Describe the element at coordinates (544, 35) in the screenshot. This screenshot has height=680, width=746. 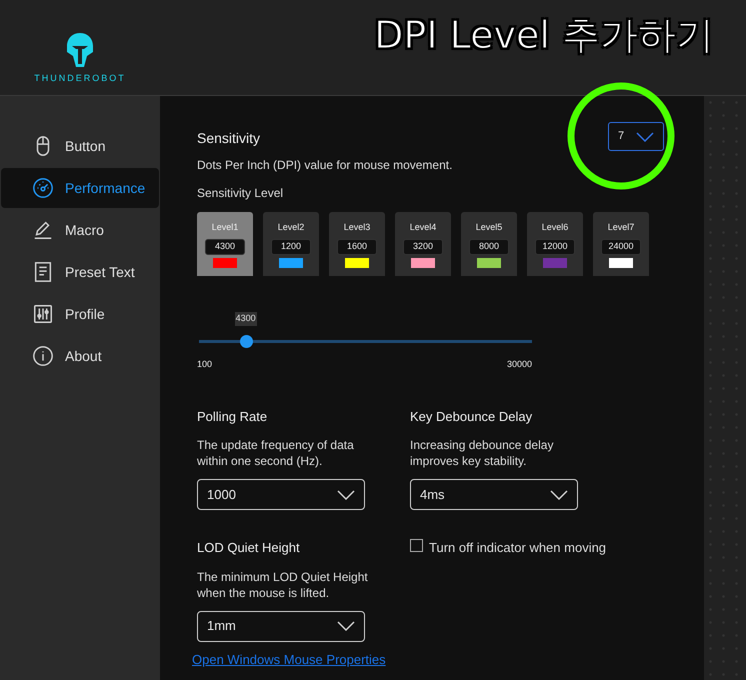
I see `annotation-caption: DPI Level 추가하기` at that location.